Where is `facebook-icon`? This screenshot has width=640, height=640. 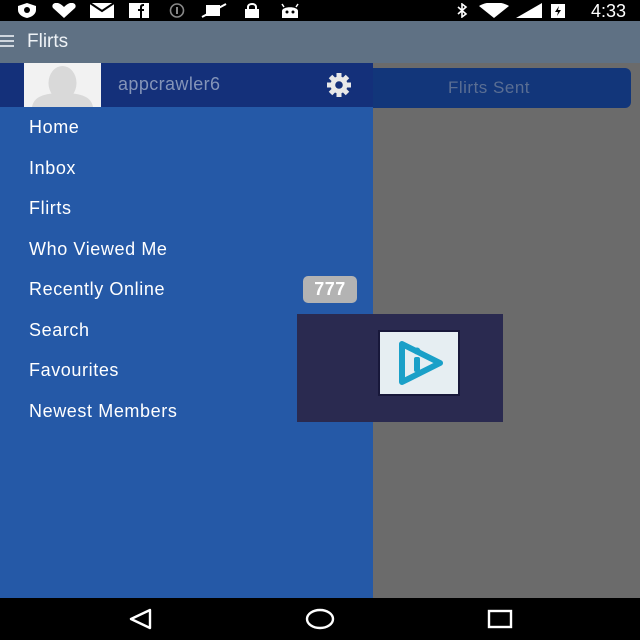 facebook-icon is located at coordinates (139, 10).